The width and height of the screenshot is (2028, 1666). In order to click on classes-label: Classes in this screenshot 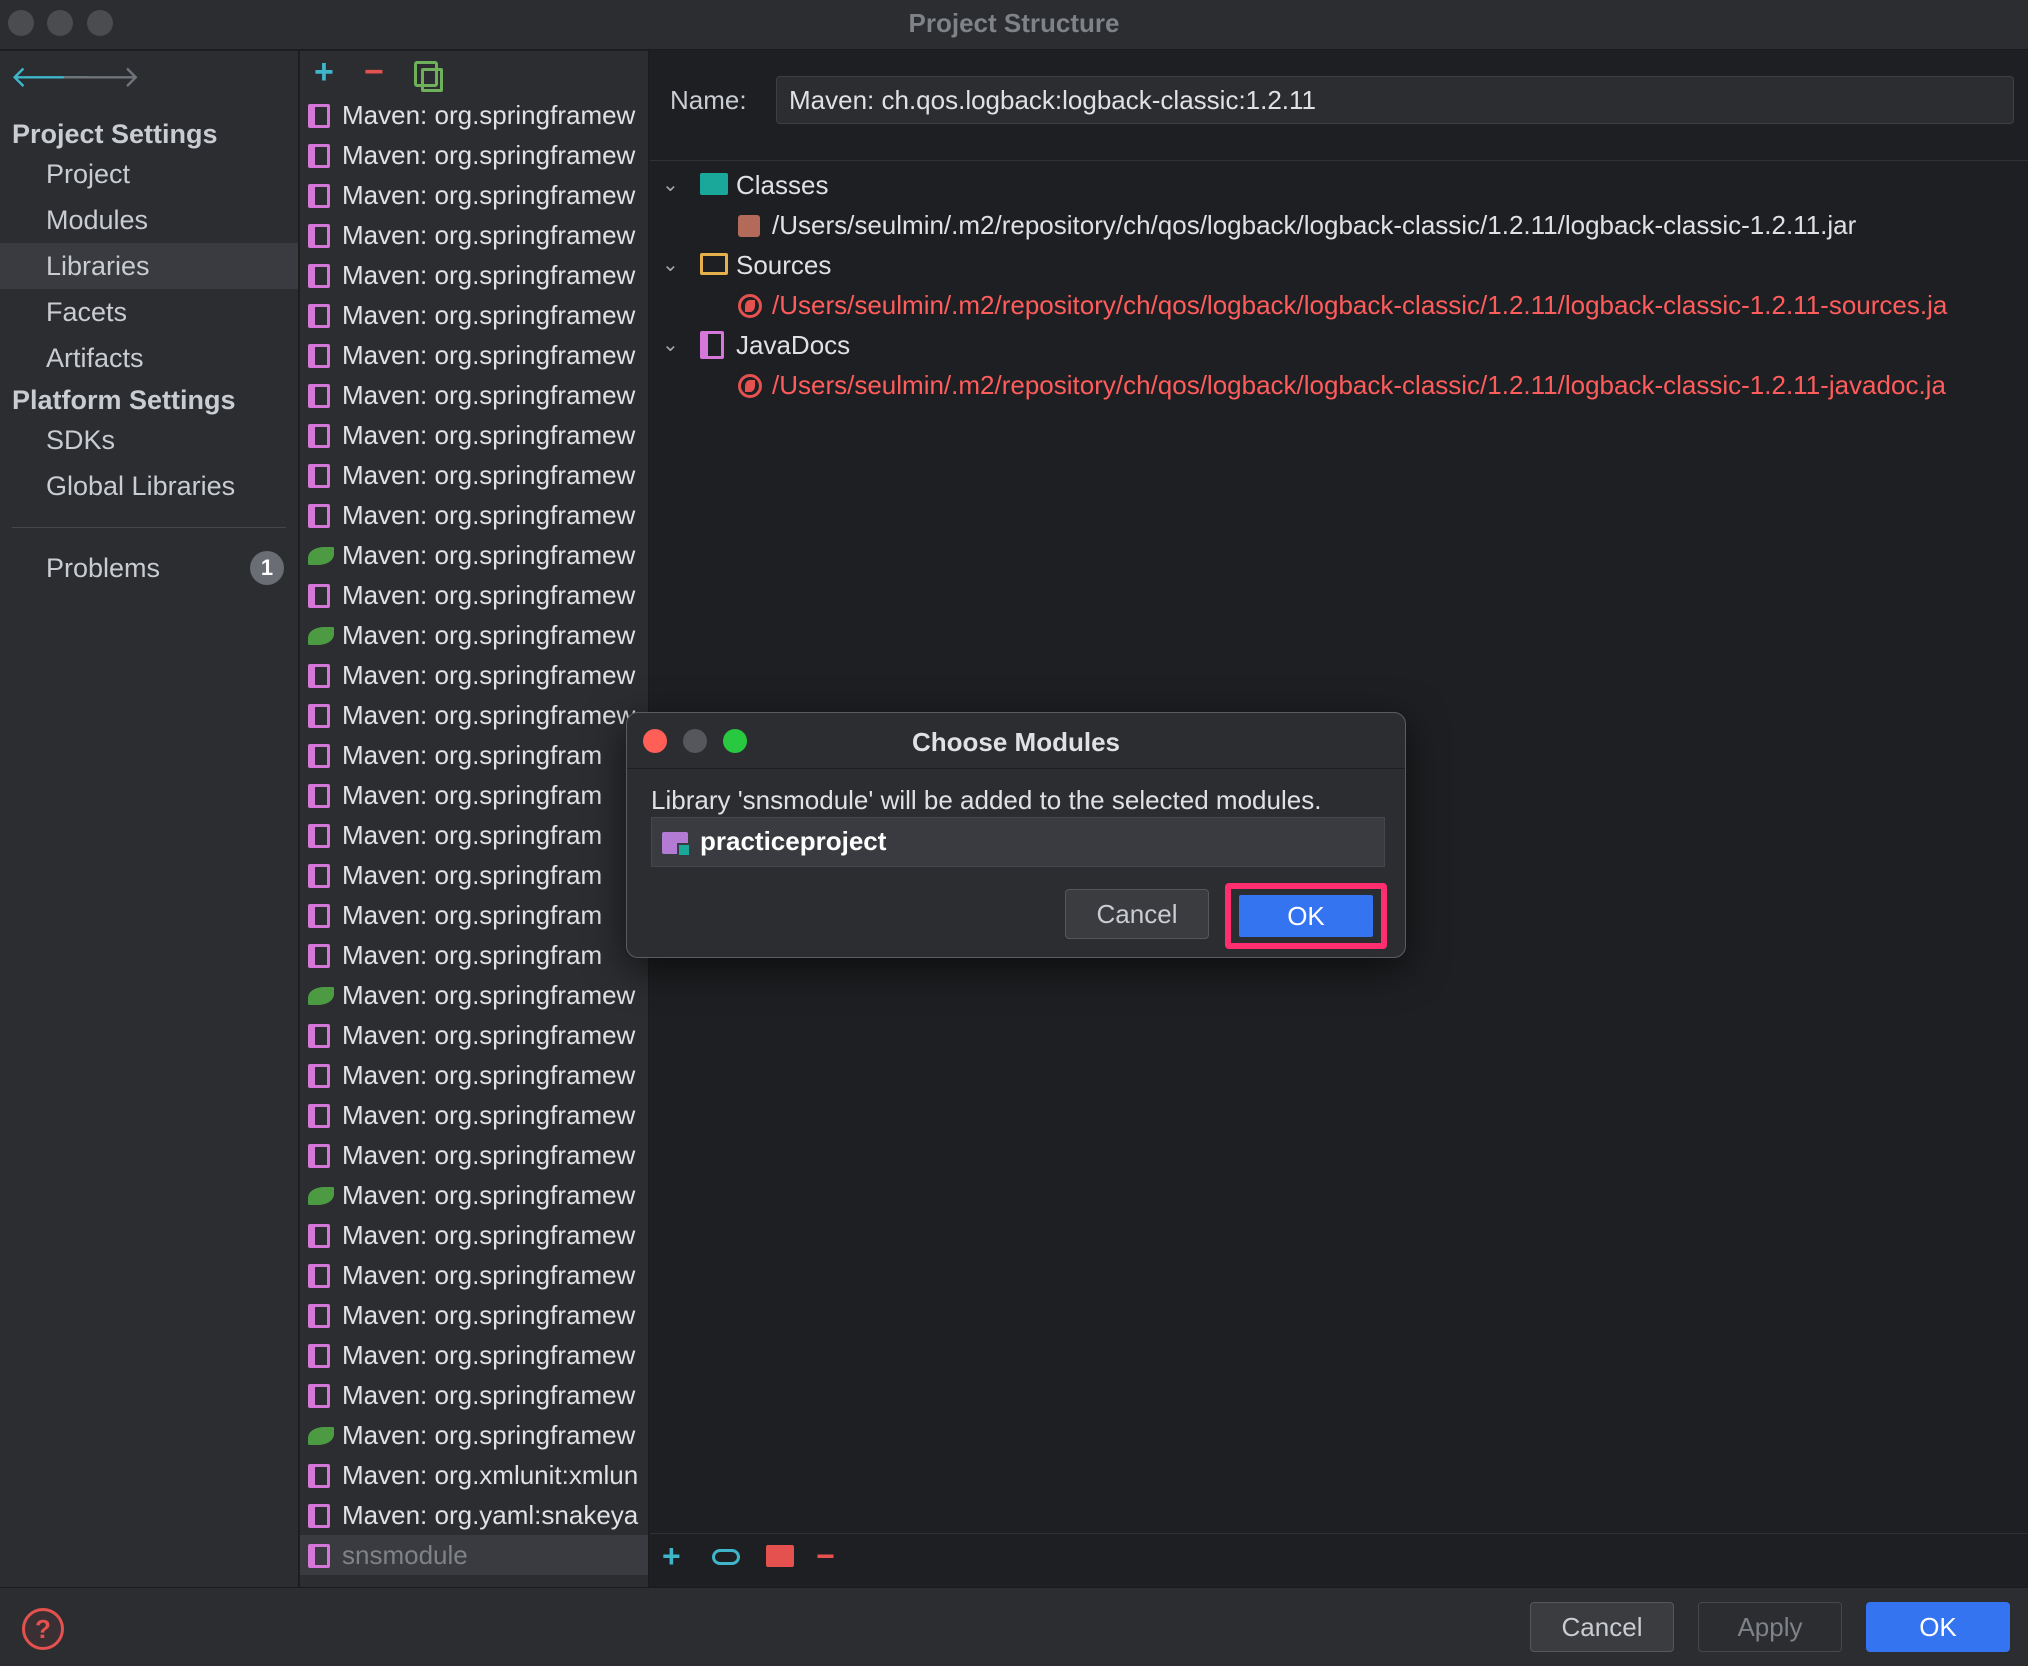, I will do `click(782, 185)`.